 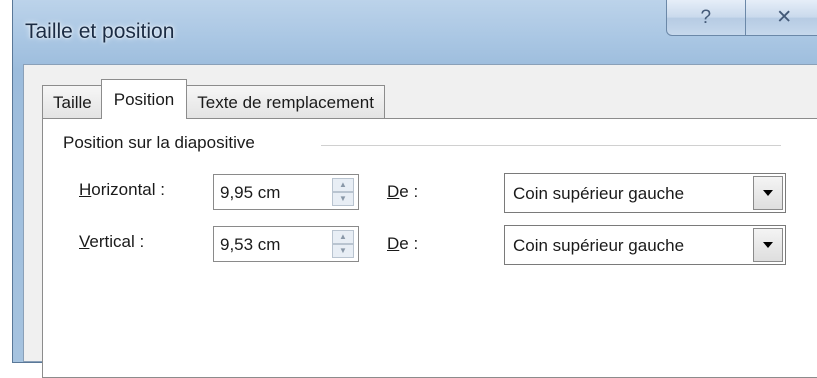 I want to click on vertical-label-accesskey: V, so click(x=84, y=241).